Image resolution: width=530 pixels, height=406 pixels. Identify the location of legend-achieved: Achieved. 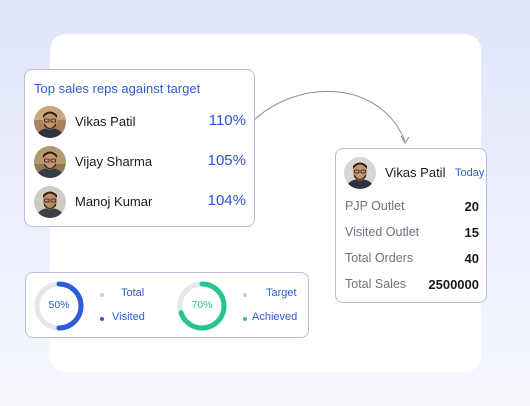
(275, 317).